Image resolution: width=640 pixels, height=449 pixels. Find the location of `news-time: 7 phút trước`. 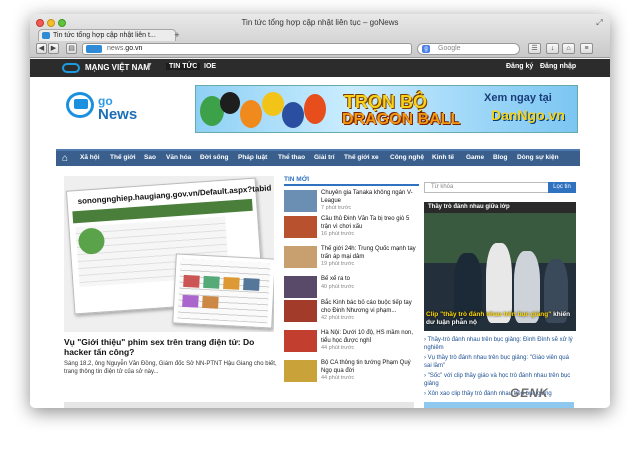

news-time: 7 phút trước is located at coordinates (336, 208).